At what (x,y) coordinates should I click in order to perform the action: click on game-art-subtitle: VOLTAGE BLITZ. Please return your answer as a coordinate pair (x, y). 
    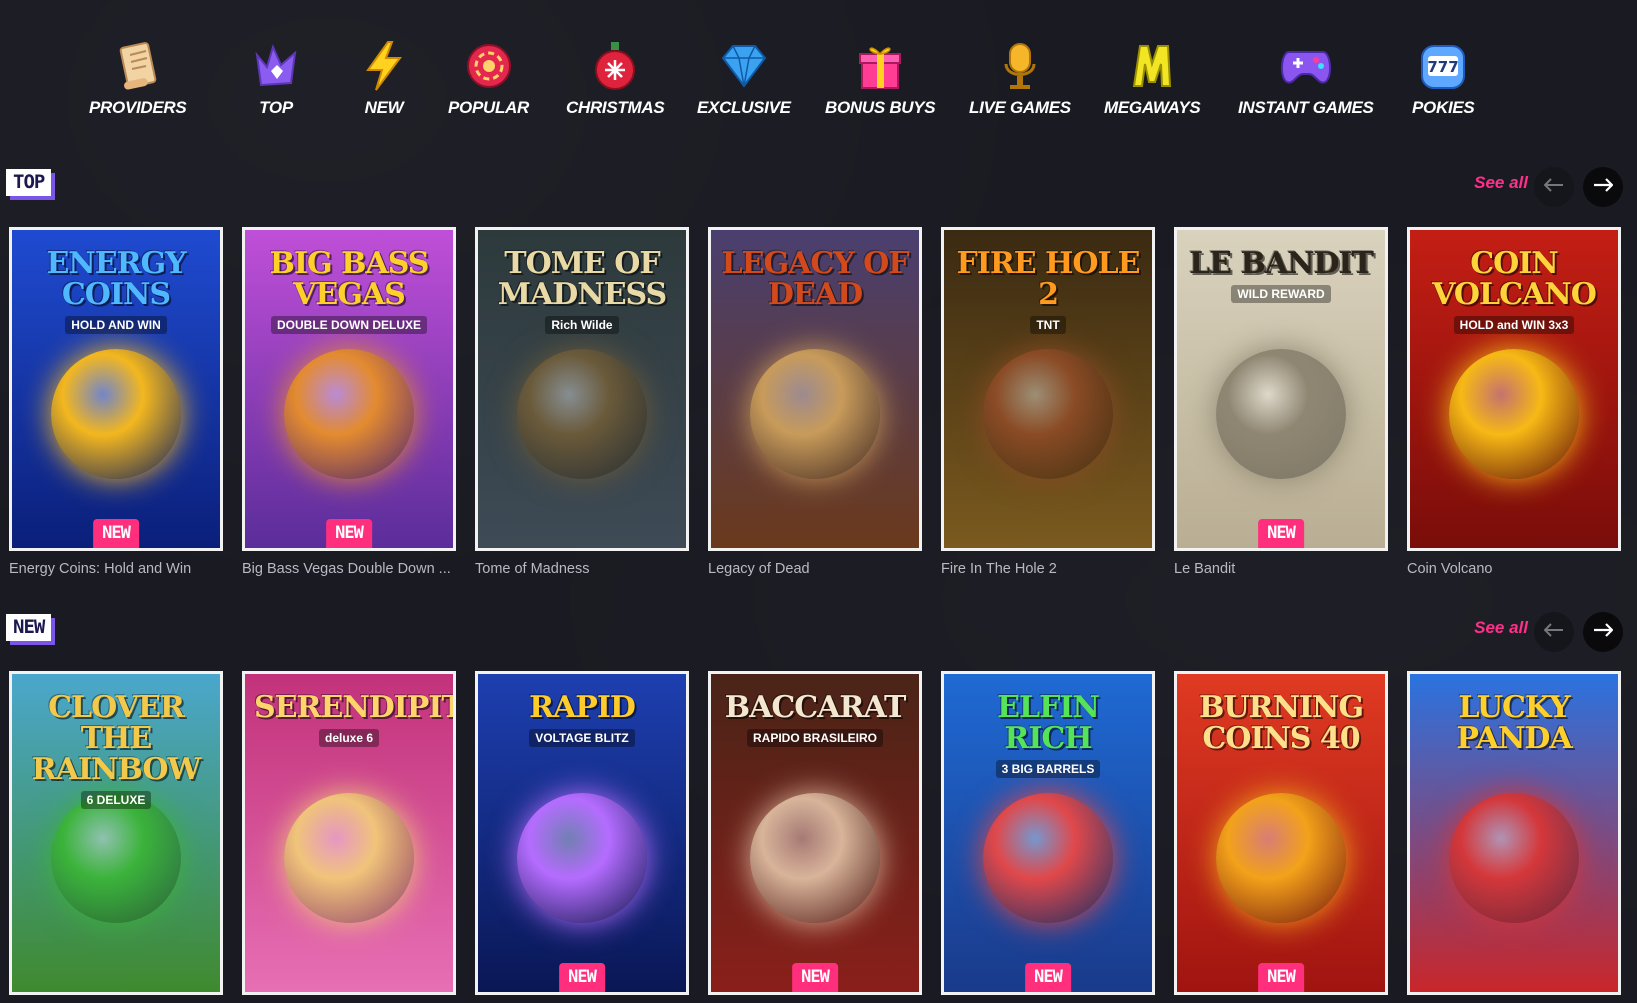
    Looking at the image, I should click on (582, 738).